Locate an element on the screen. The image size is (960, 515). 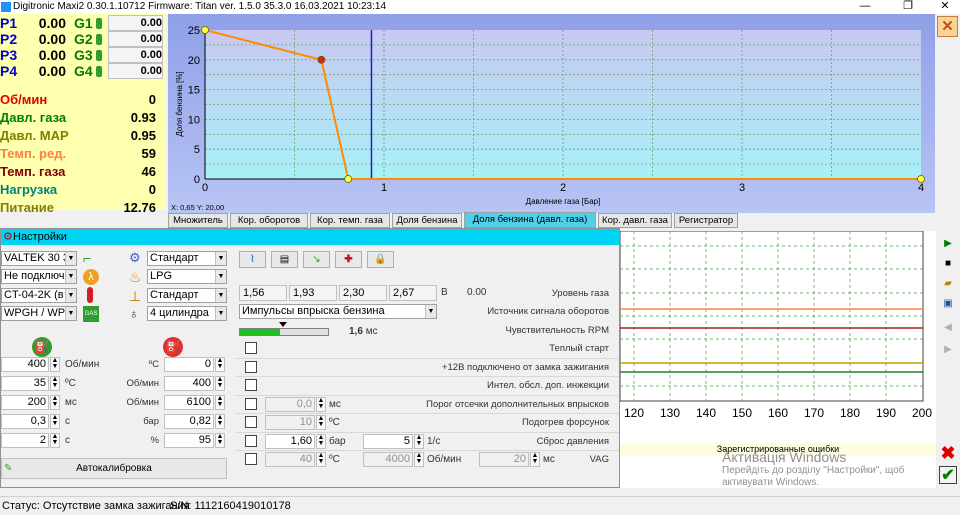
bg-x-tick-label: 120 is located at coordinates (634, 413).